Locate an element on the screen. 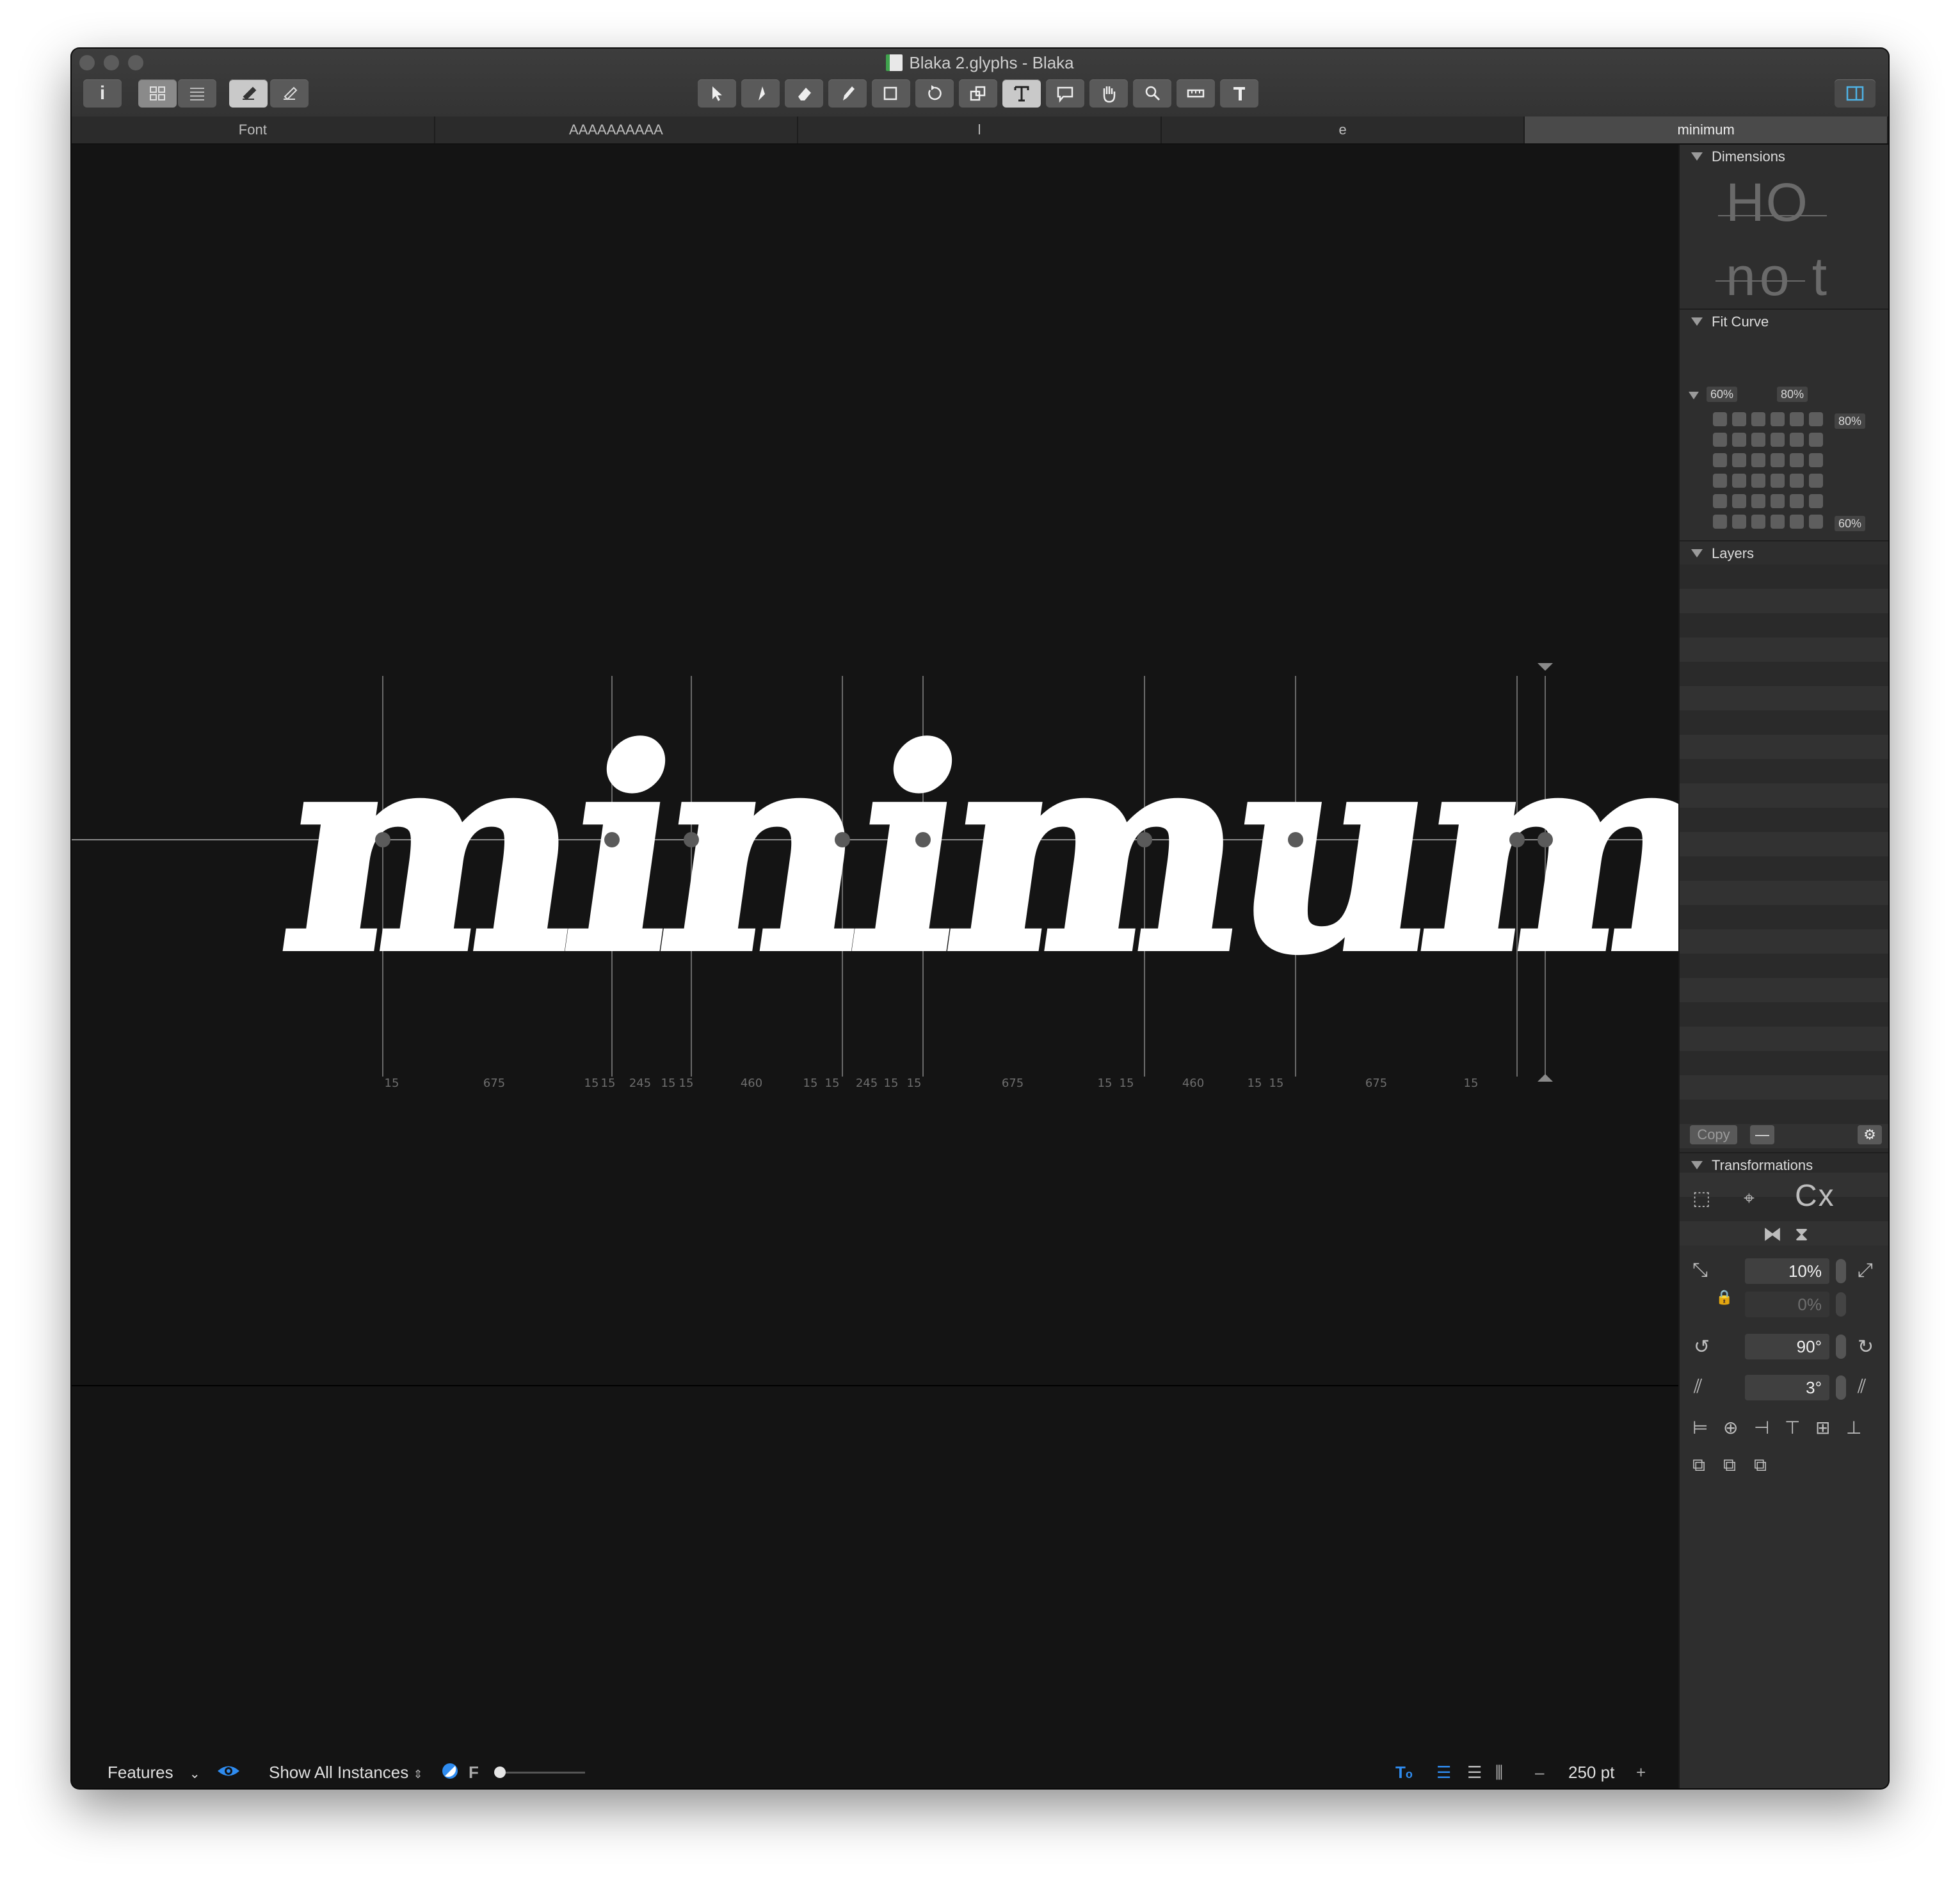  copy-layer-button: Copy is located at coordinates (1713, 1134).